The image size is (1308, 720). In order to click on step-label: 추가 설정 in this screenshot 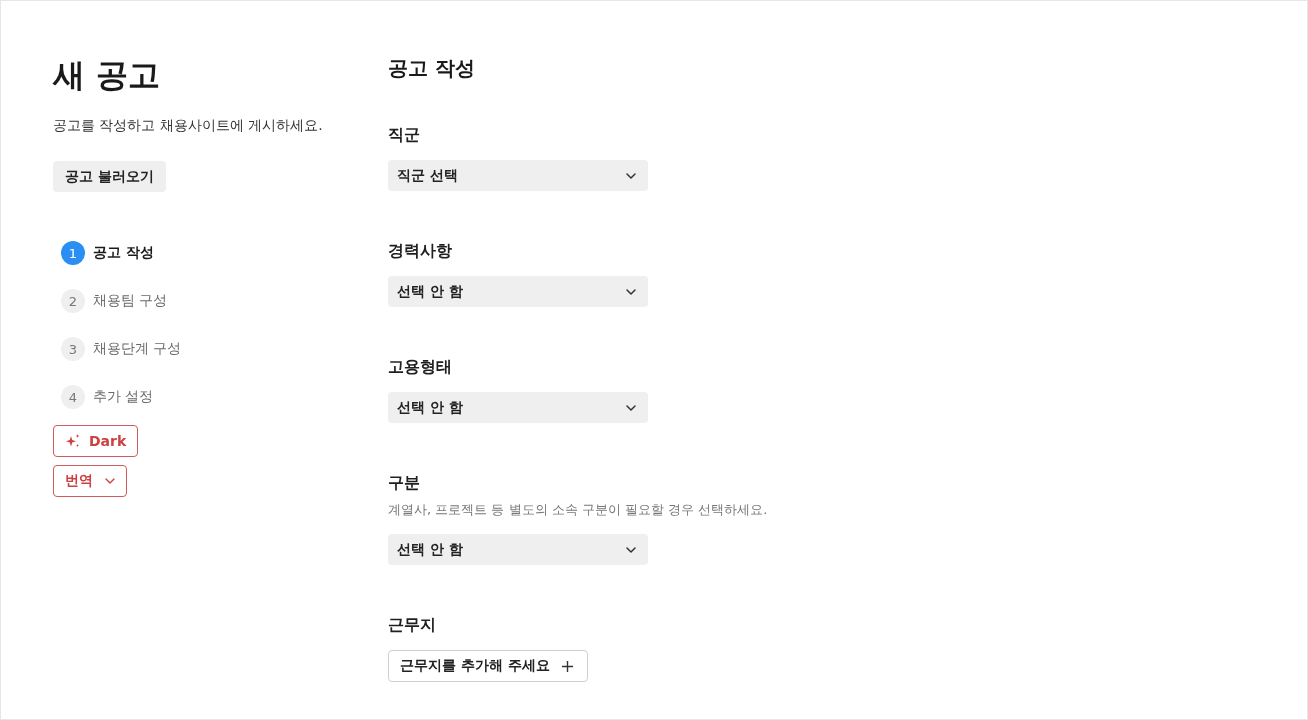, I will do `click(123, 397)`.